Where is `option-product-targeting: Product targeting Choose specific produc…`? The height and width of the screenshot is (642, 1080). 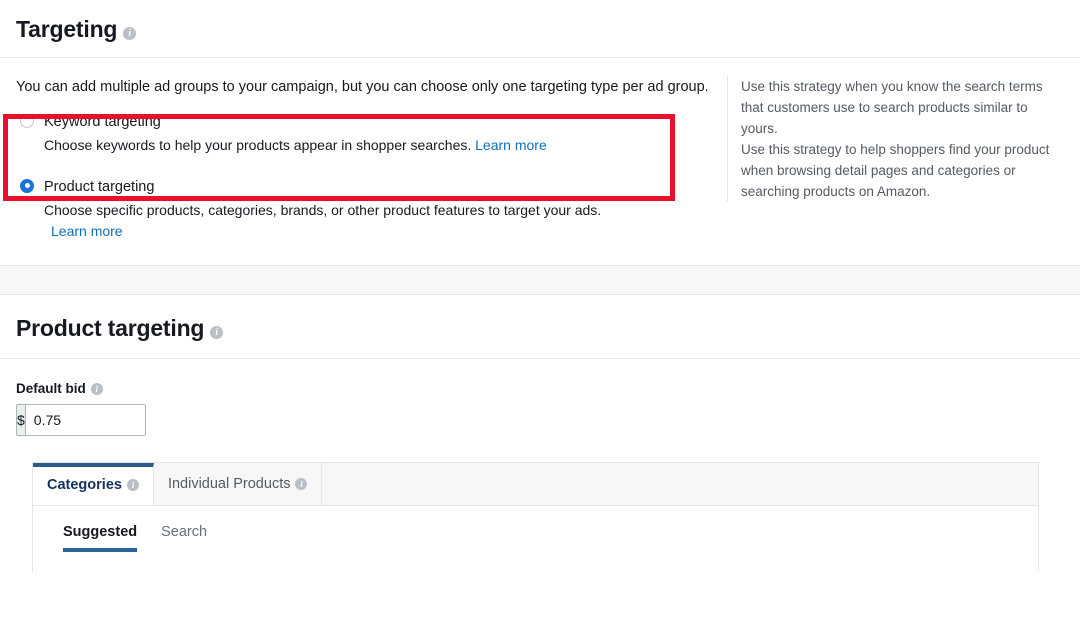 option-product-targeting: Product targeting Choose specific produc… is located at coordinates (361, 207).